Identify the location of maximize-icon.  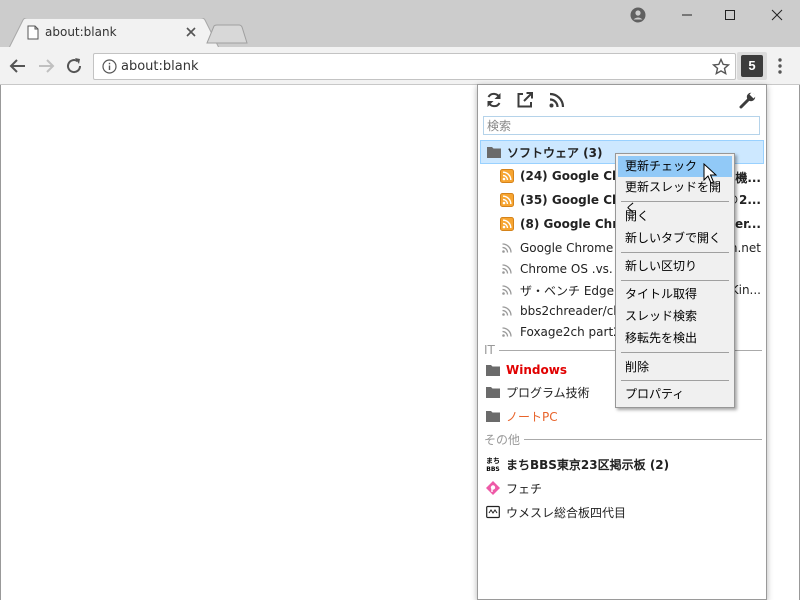
(730, 15).